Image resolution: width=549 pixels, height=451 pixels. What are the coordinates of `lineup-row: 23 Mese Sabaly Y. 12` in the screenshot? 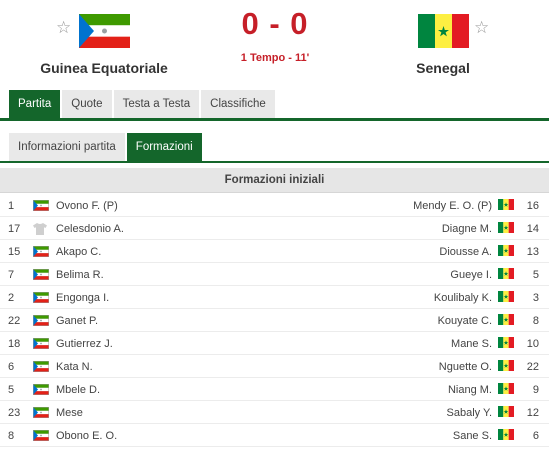 It's located at (274, 412).